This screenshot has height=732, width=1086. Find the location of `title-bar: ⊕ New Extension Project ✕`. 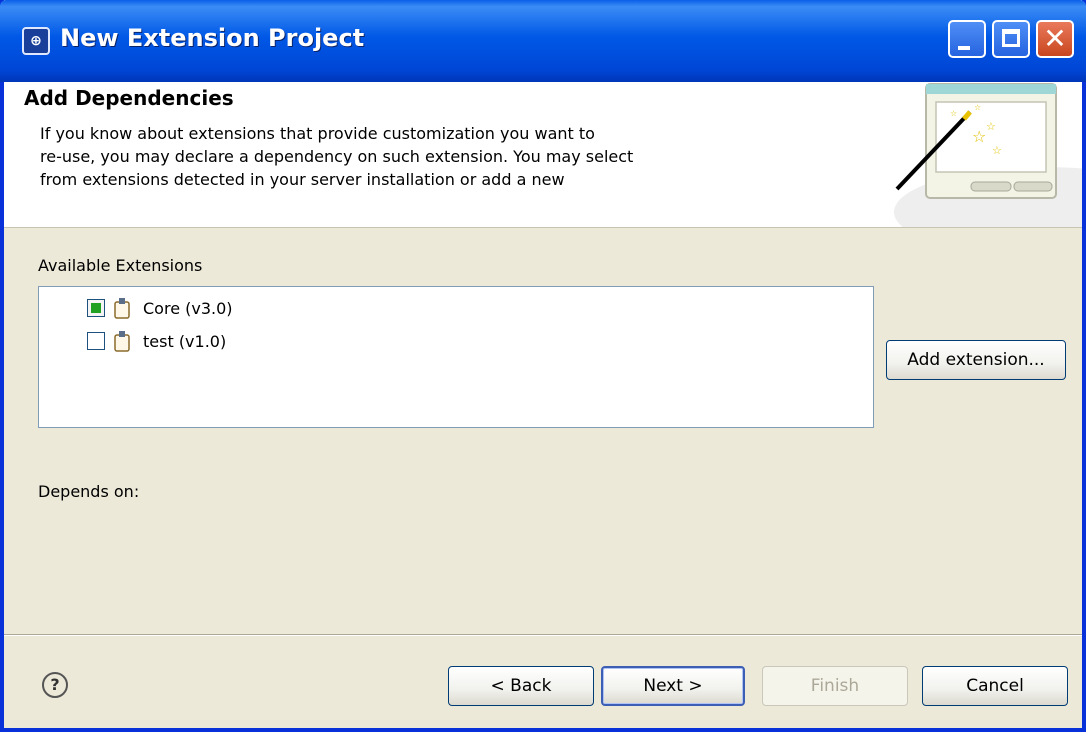

title-bar: ⊕ New Extension Project ✕ is located at coordinates (543, 41).